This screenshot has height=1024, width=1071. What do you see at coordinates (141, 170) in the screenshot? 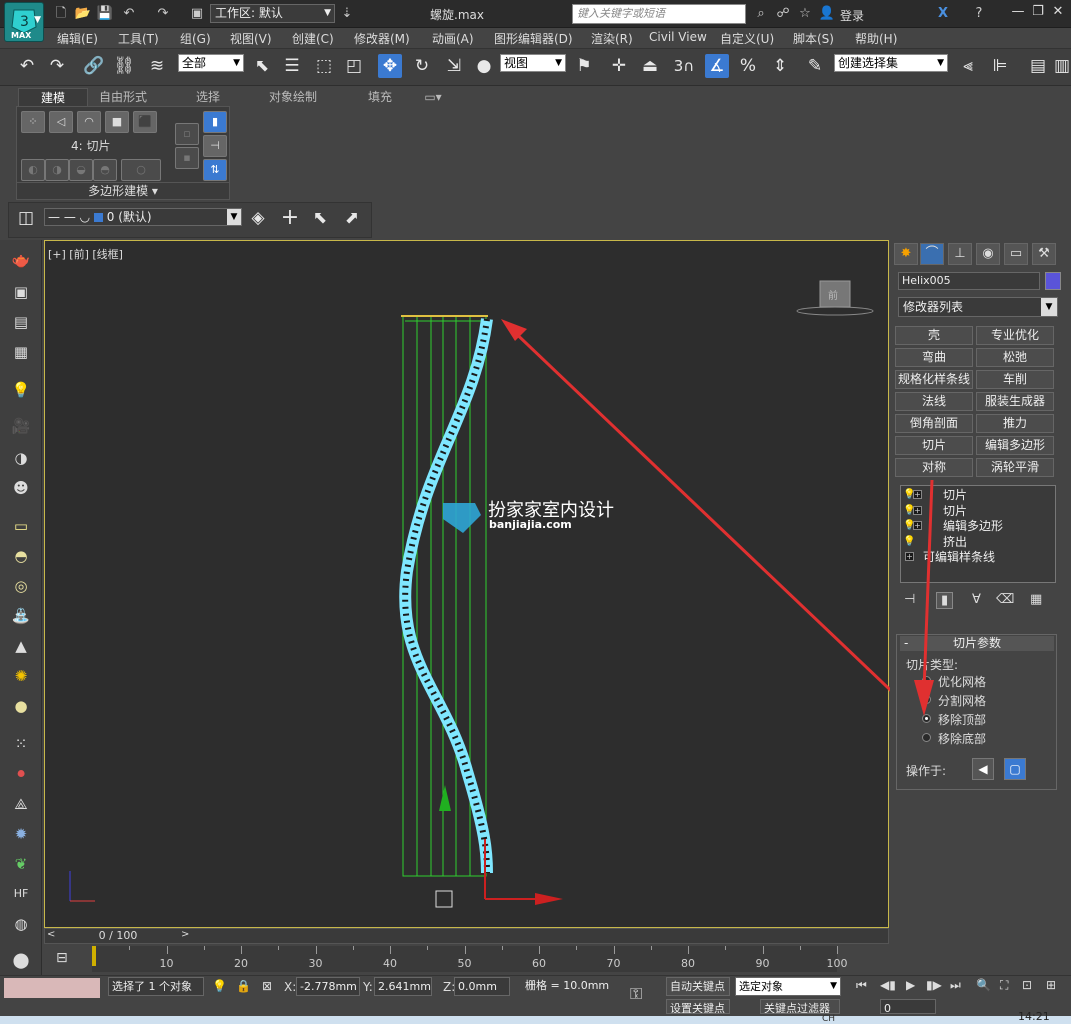
I see `preview-icon: ○` at bounding box center [141, 170].